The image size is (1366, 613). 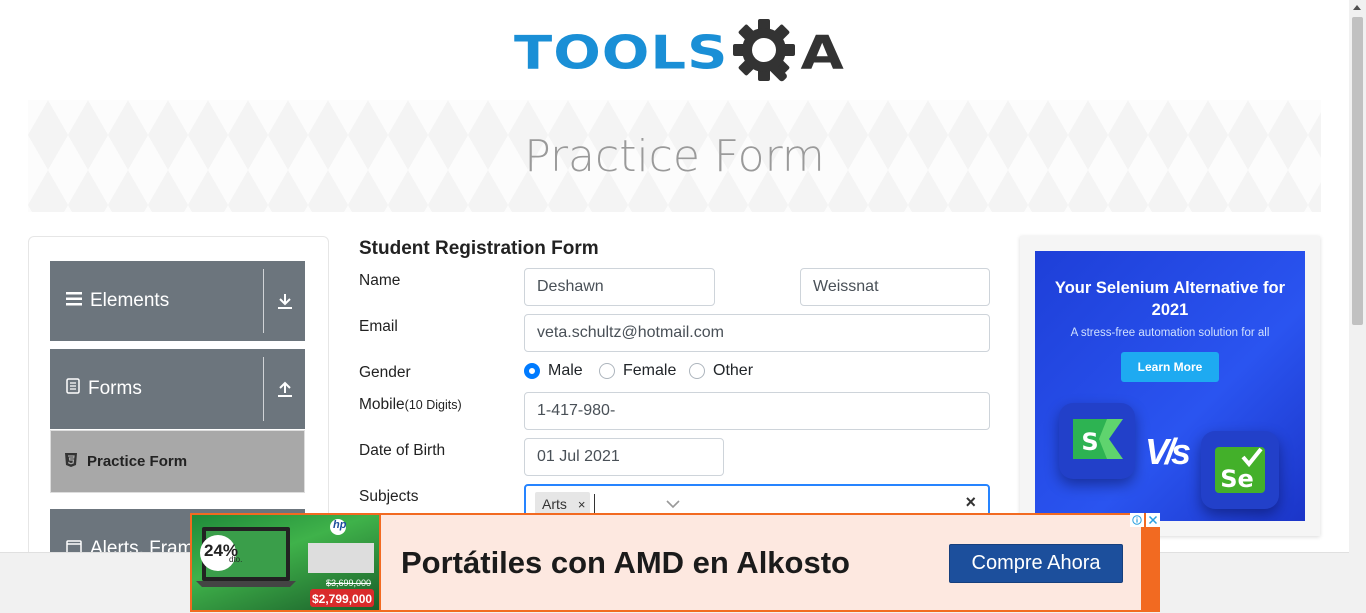 I want to click on compre-ahora-button: Compre Ahora, so click(x=1036, y=563).